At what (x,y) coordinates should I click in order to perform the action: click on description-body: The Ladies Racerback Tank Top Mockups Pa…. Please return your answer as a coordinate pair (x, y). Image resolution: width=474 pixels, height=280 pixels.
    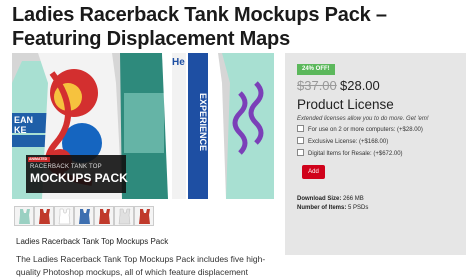
    Looking at the image, I should click on (141, 265).